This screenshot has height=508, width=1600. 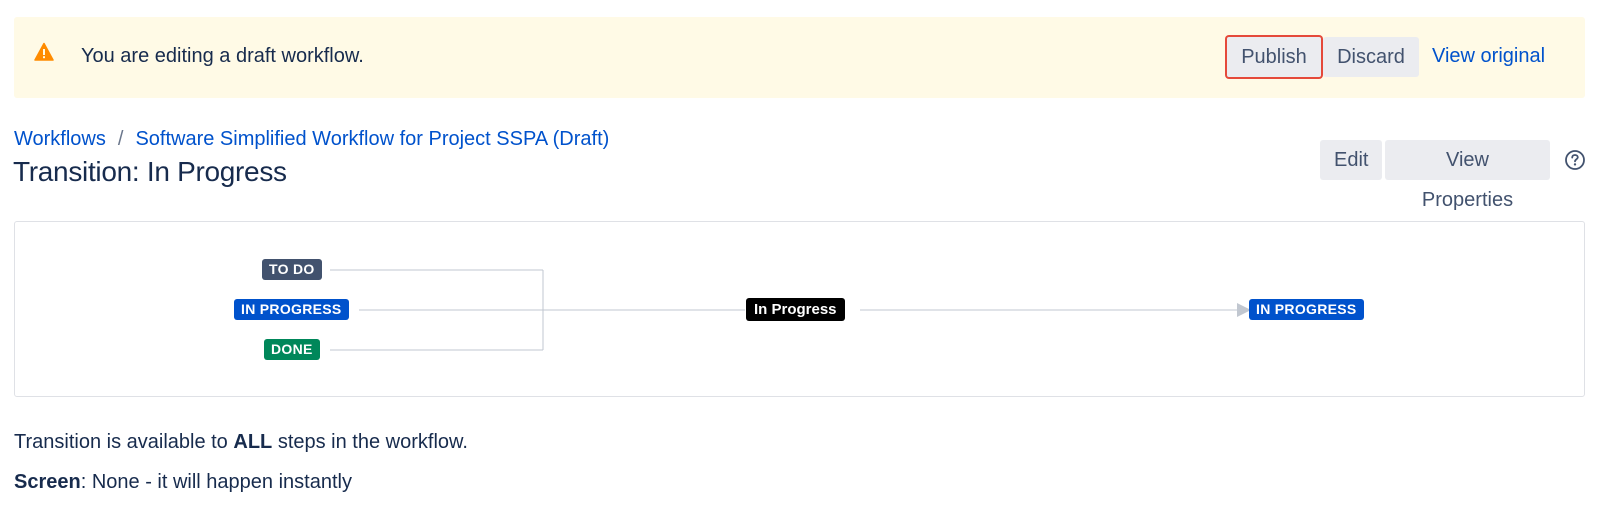 What do you see at coordinates (253, 442) in the screenshot?
I see `availability-scope: ALL` at bounding box center [253, 442].